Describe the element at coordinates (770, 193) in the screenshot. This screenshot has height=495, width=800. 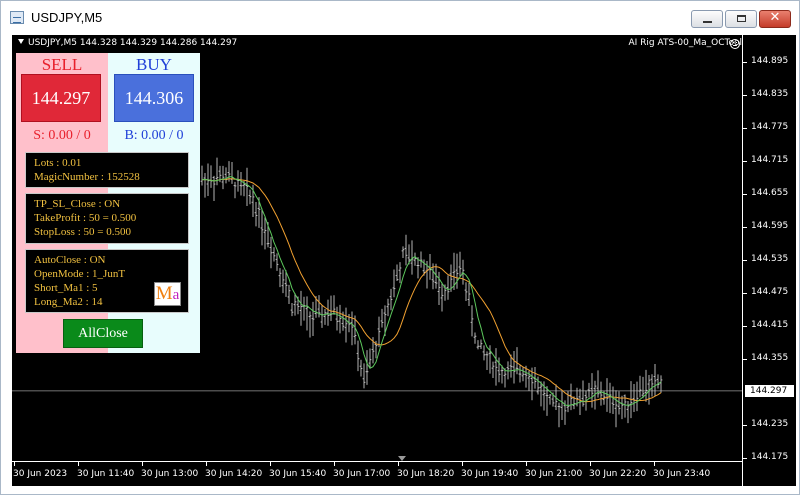
I see `price-label: 144.655` at that location.